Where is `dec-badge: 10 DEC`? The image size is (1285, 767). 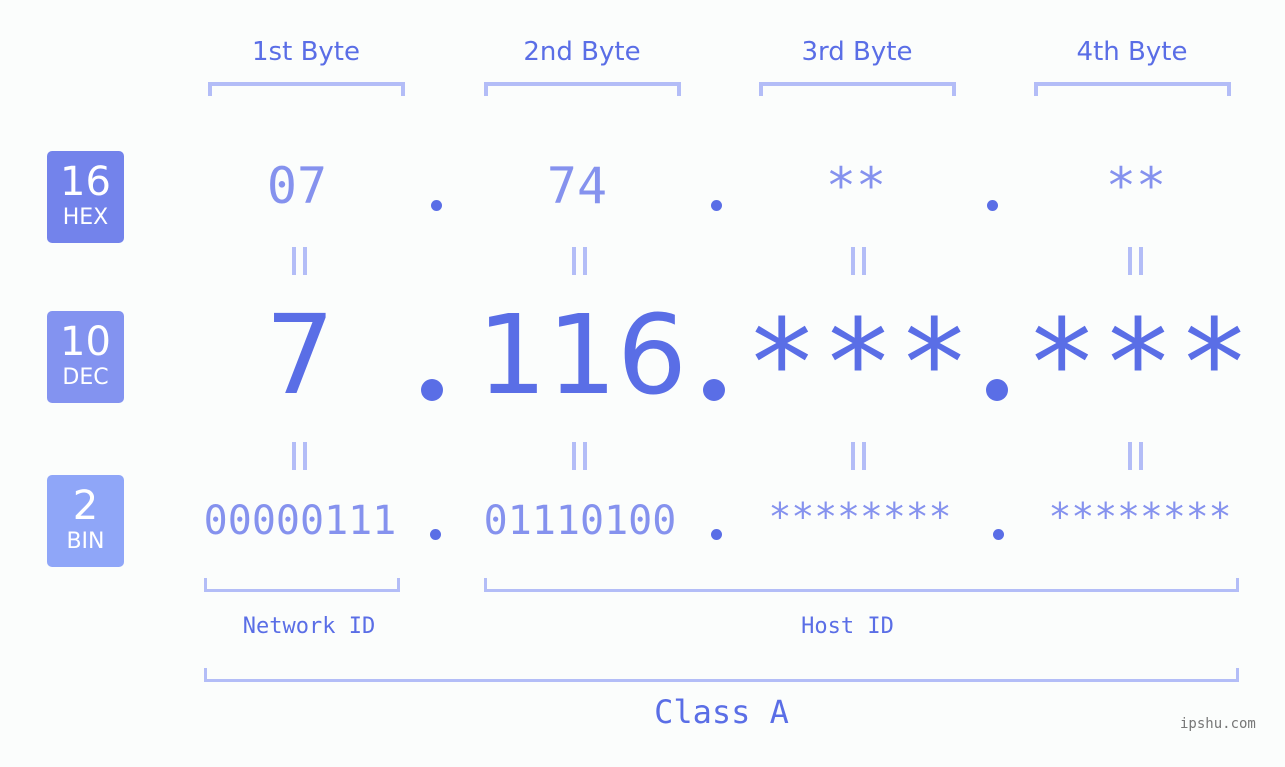
dec-badge: 10 DEC is located at coordinates (85, 357).